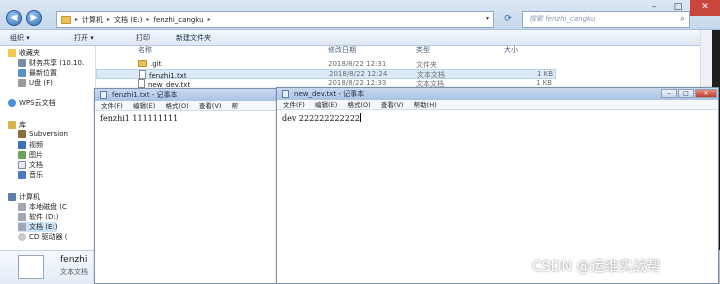  Describe the element at coordinates (357, 83) in the screenshot. I see `file-date: 2018/8/22 12:33` at that location.